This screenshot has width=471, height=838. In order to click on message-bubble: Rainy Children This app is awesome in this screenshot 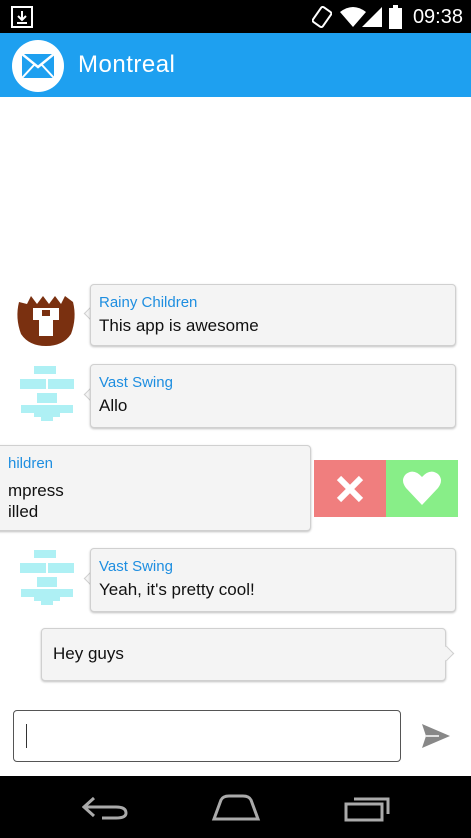, I will do `click(273, 315)`.